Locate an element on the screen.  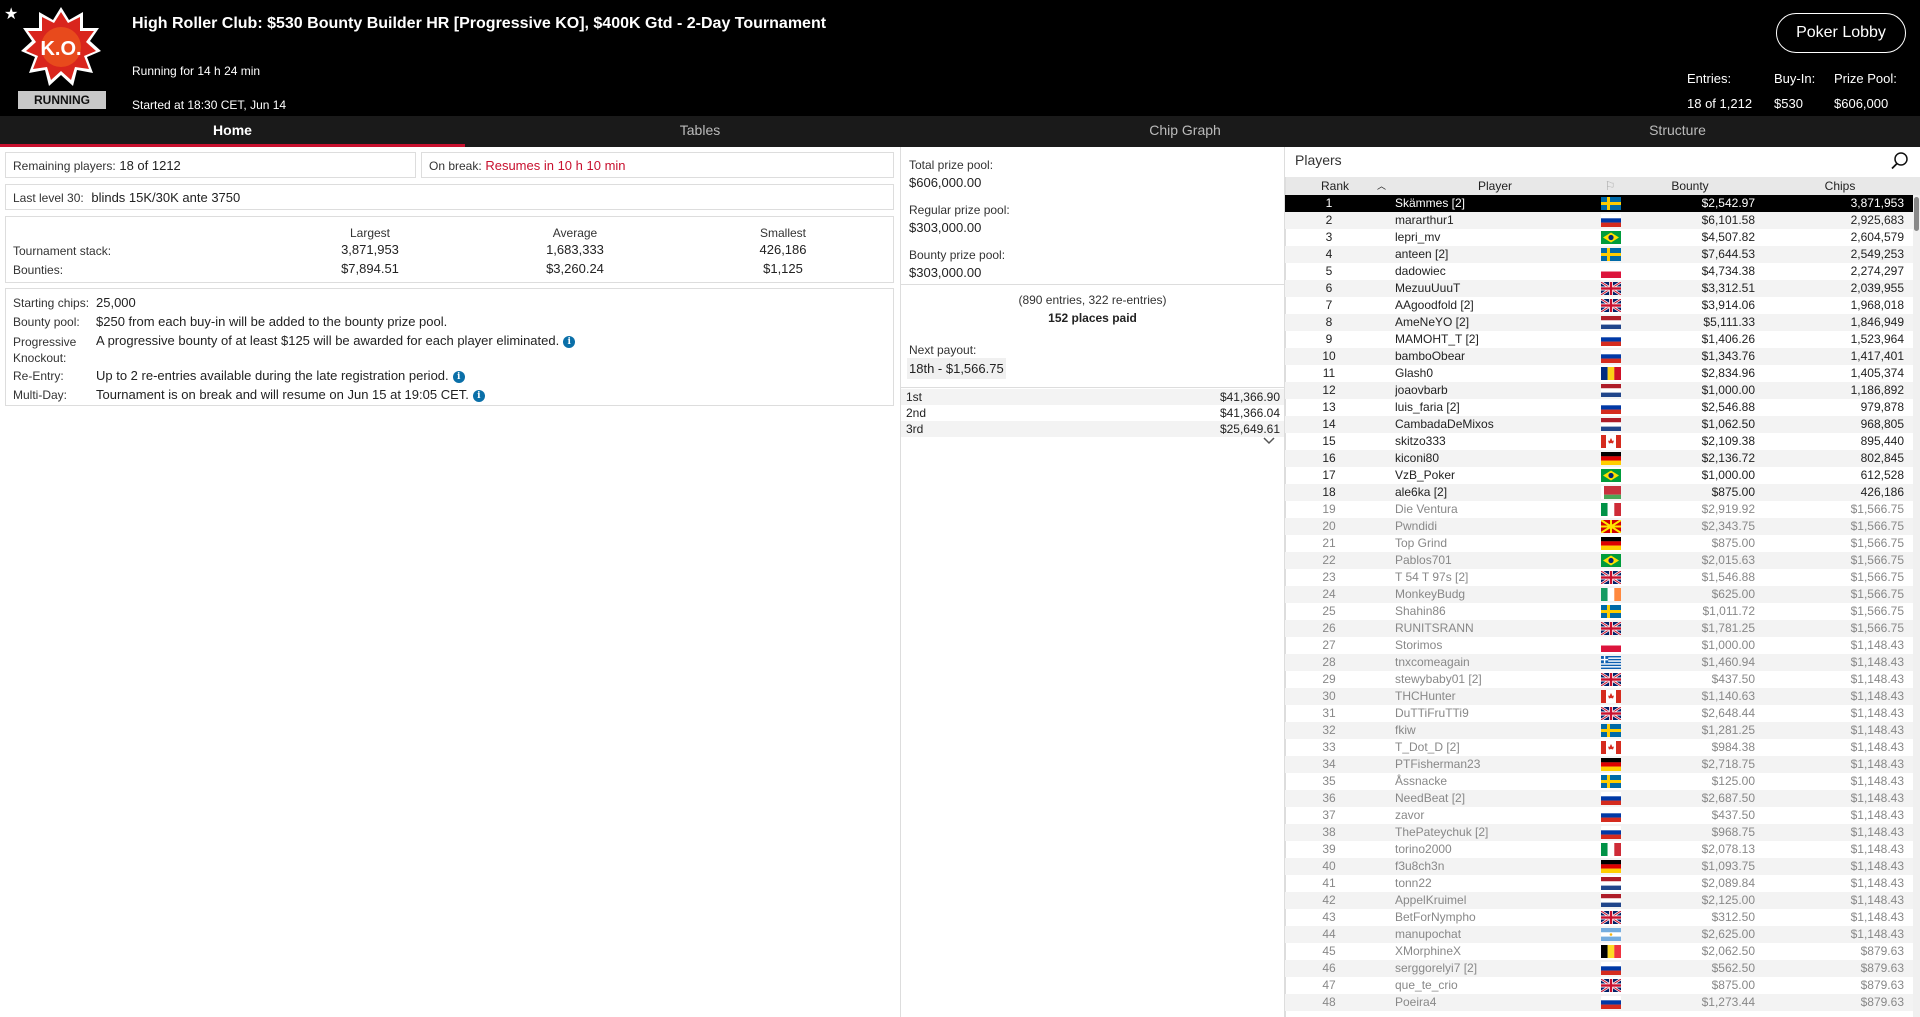
table-row: 34 PTFisherman23 $2,718.75 $1,148.43 is located at coordinates (1599, 764).